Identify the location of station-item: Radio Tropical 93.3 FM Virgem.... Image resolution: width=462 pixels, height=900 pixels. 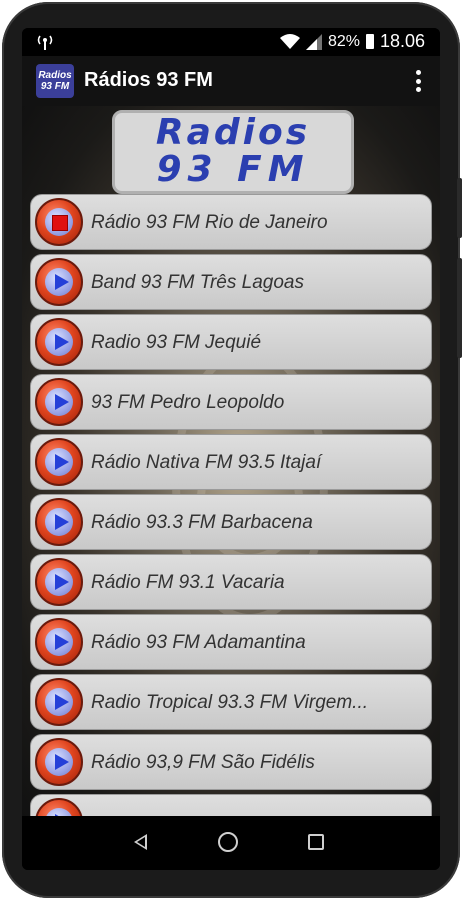
(231, 702).